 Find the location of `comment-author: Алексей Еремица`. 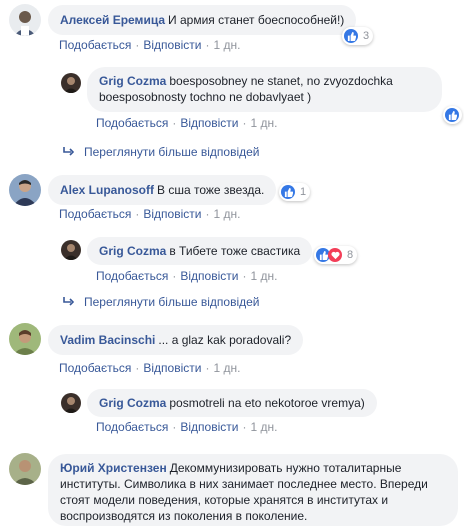

comment-author: Алексей Еремица is located at coordinates (112, 20).